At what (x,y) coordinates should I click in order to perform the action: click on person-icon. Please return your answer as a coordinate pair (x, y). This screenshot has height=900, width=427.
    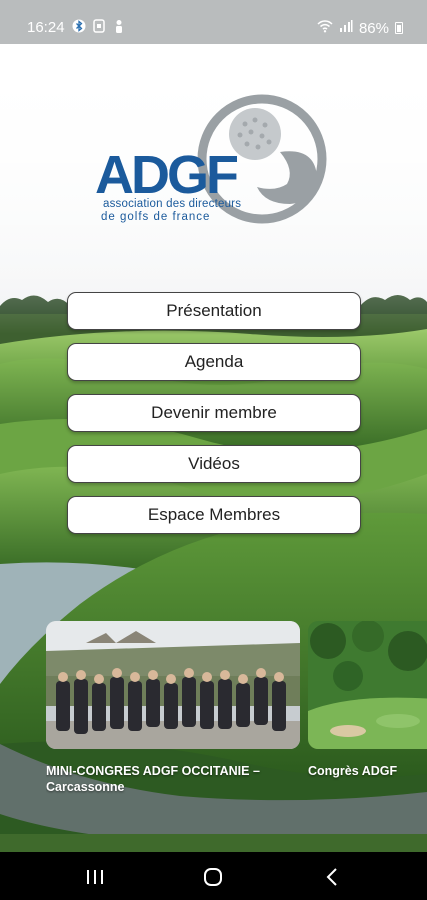
    Looking at the image, I should click on (119, 26).